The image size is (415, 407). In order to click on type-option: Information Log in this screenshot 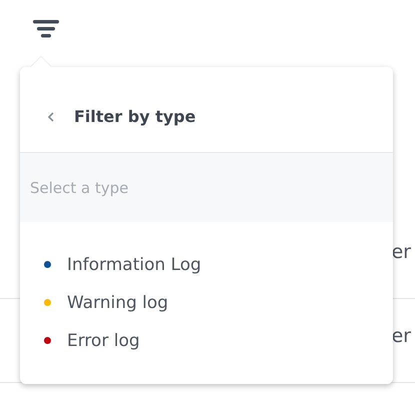, I will do `click(134, 264)`.